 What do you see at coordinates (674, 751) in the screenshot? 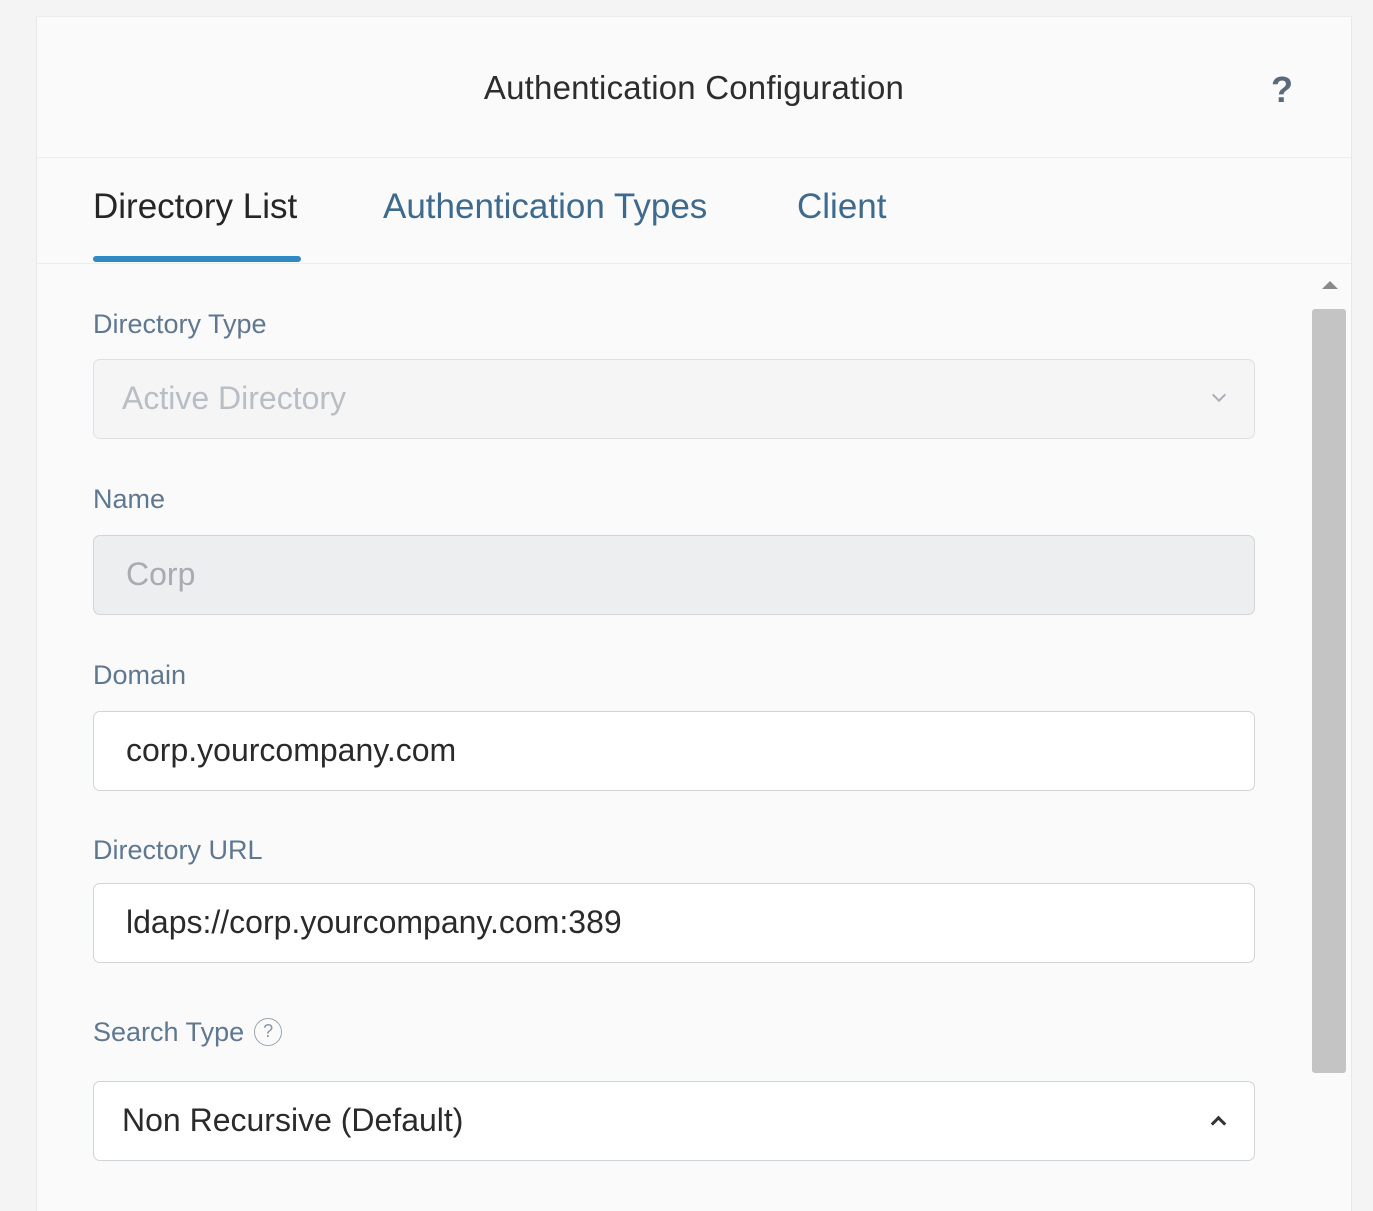
I see `domain-field: corp.yourcompany.com` at bounding box center [674, 751].